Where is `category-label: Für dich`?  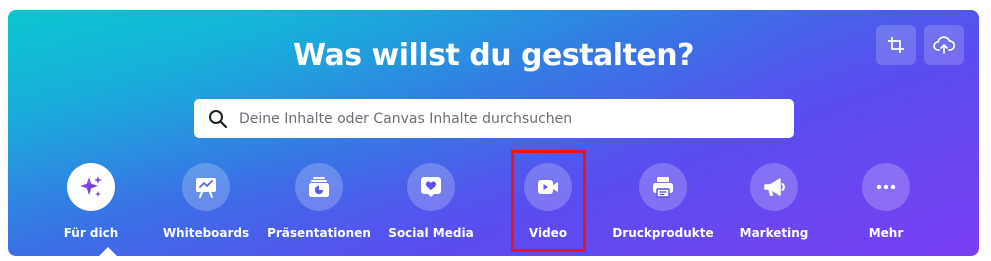
category-label: Für dich is located at coordinates (91, 233).